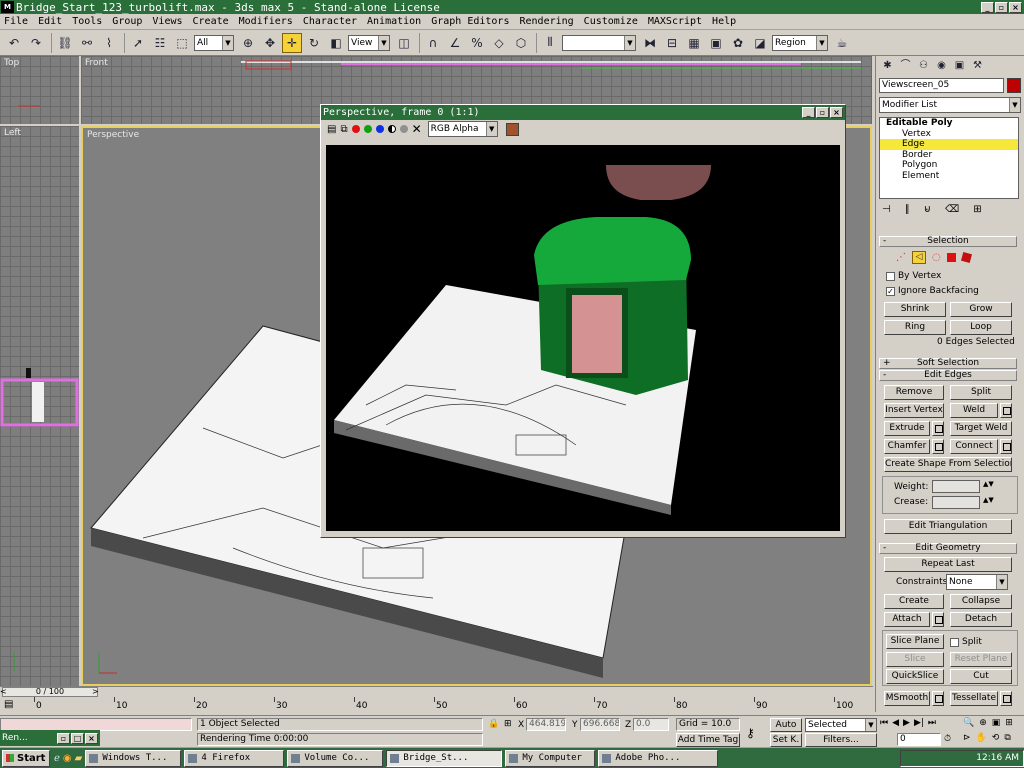  I want to click on minimized-maximize-button: □, so click(77, 738).